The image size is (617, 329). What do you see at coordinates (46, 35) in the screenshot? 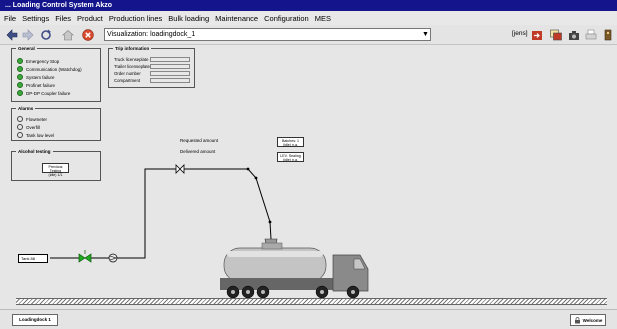
I see `refresh-icon` at bounding box center [46, 35].